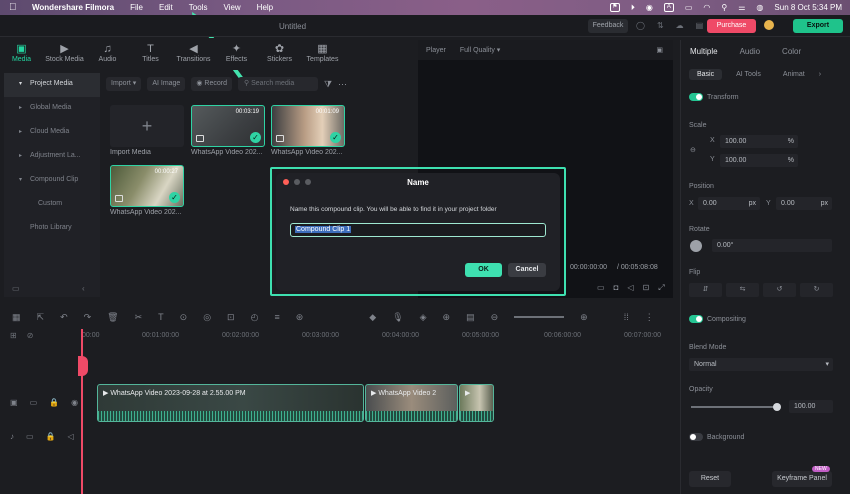  I want to click on lock-icon: 🔒, so click(54, 402).